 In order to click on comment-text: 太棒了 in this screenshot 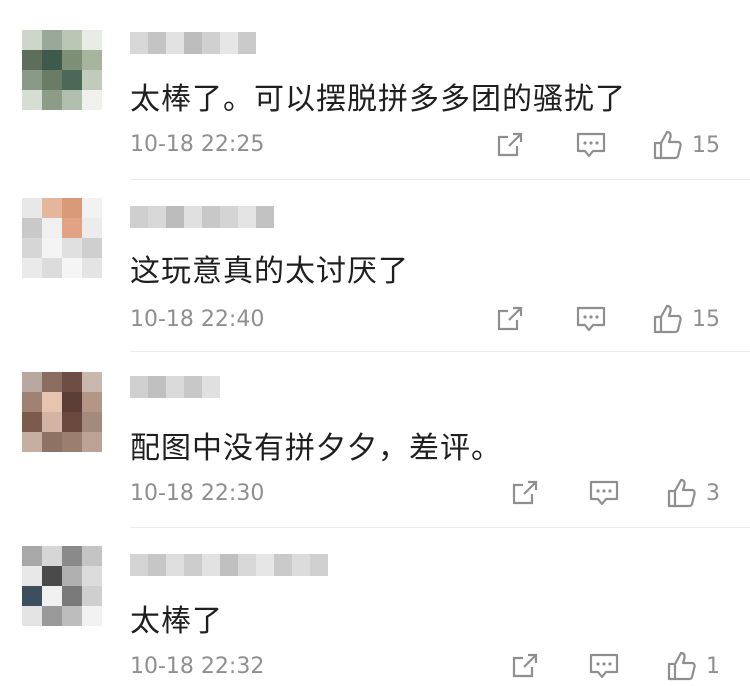, I will do `click(176, 621)`.